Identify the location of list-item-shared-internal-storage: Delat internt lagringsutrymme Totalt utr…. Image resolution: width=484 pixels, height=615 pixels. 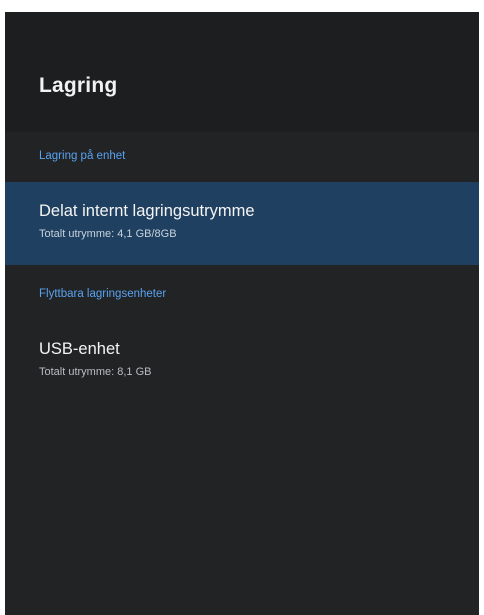
(242, 223).